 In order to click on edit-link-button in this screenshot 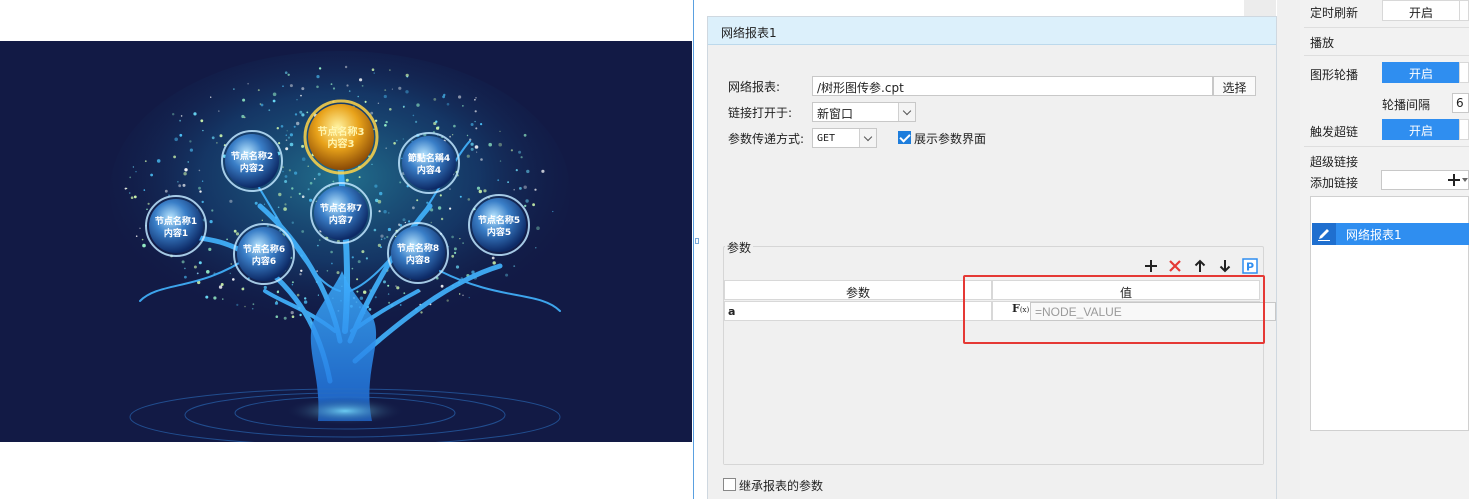, I will do `click(1324, 234)`.